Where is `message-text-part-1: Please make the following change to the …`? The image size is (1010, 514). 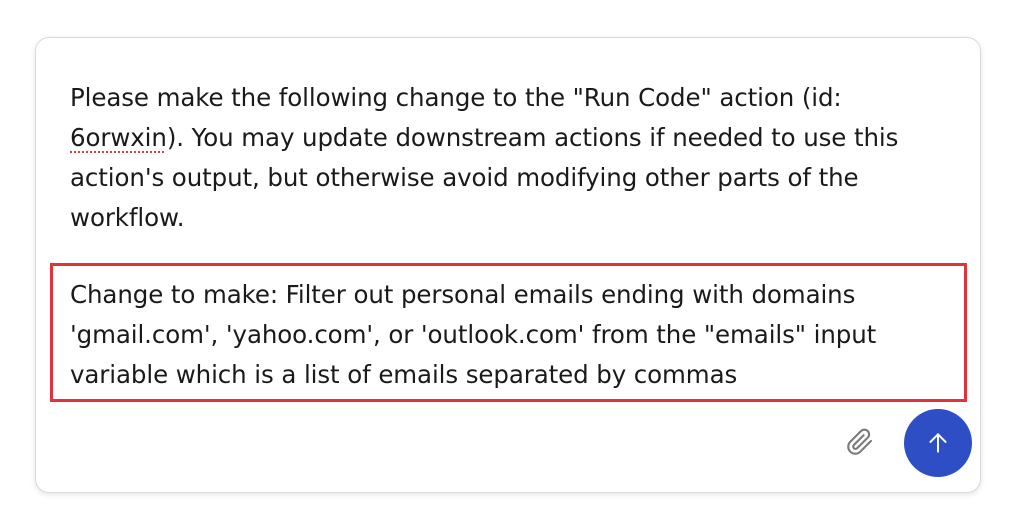 message-text-part-1: Please make the following change to the … is located at coordinates (456, 97).